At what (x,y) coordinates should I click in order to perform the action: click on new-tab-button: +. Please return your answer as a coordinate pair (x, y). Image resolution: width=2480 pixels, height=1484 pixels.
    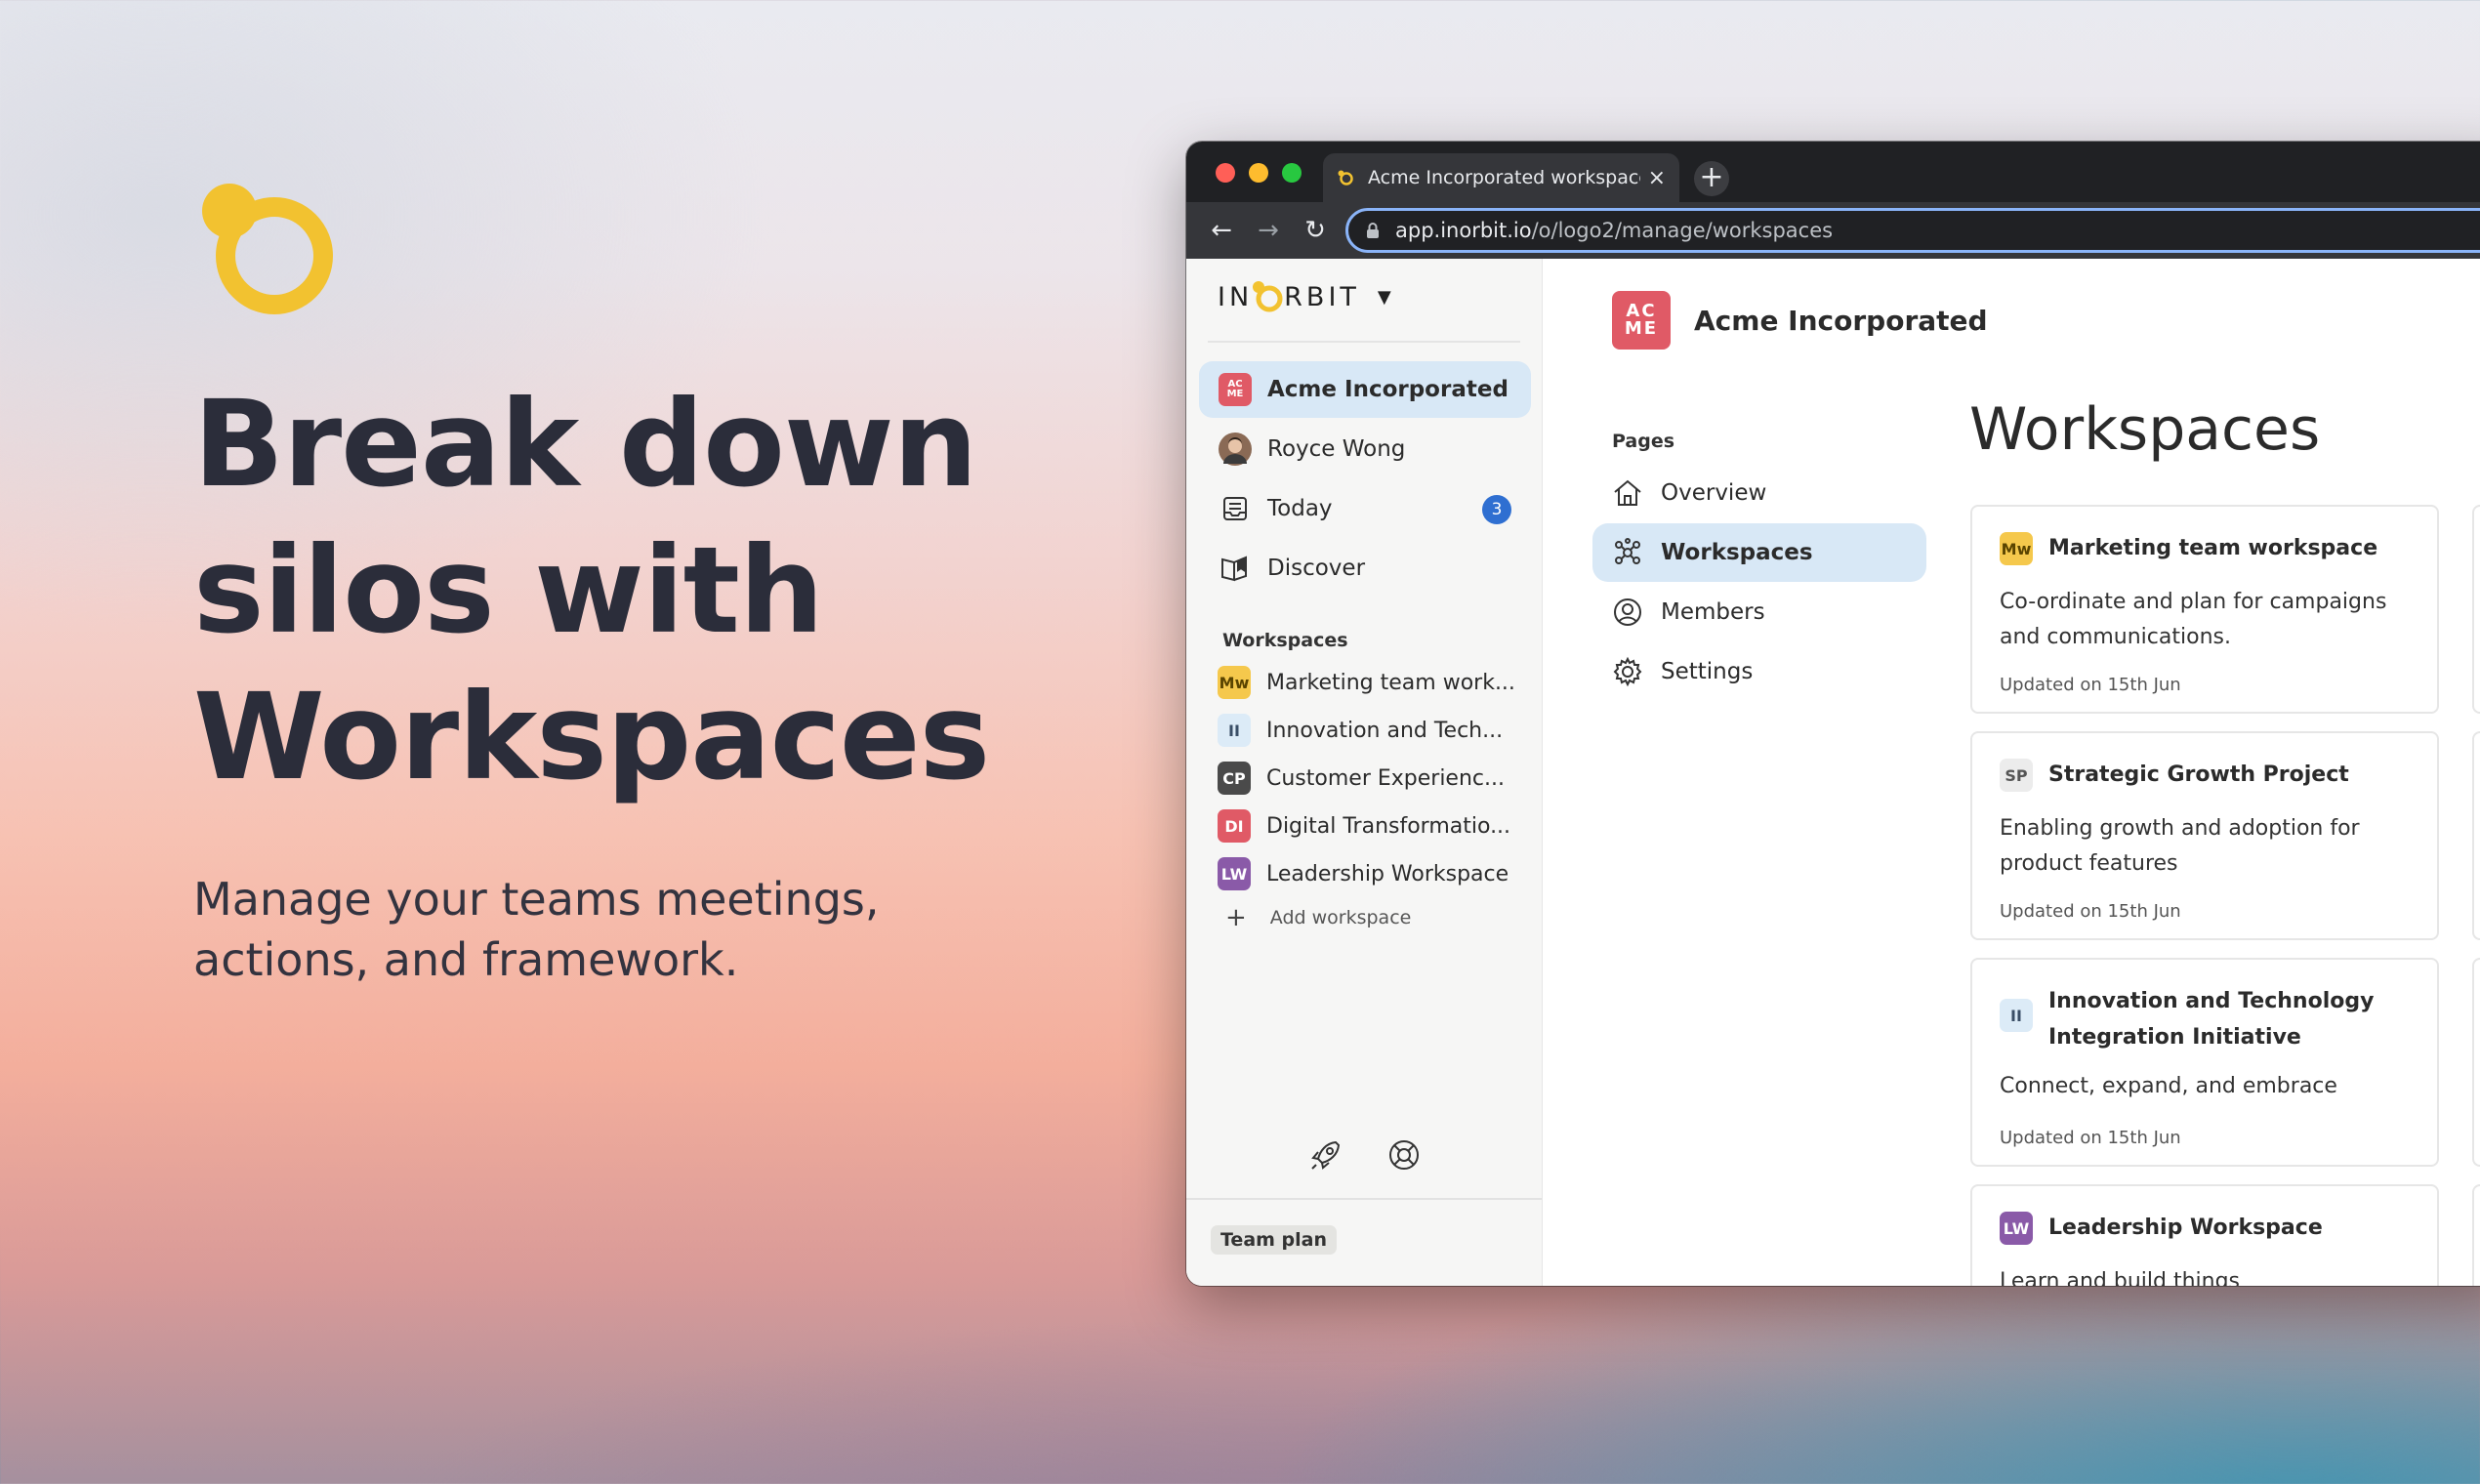
    Looking at the image, I should click on (1711, 179).